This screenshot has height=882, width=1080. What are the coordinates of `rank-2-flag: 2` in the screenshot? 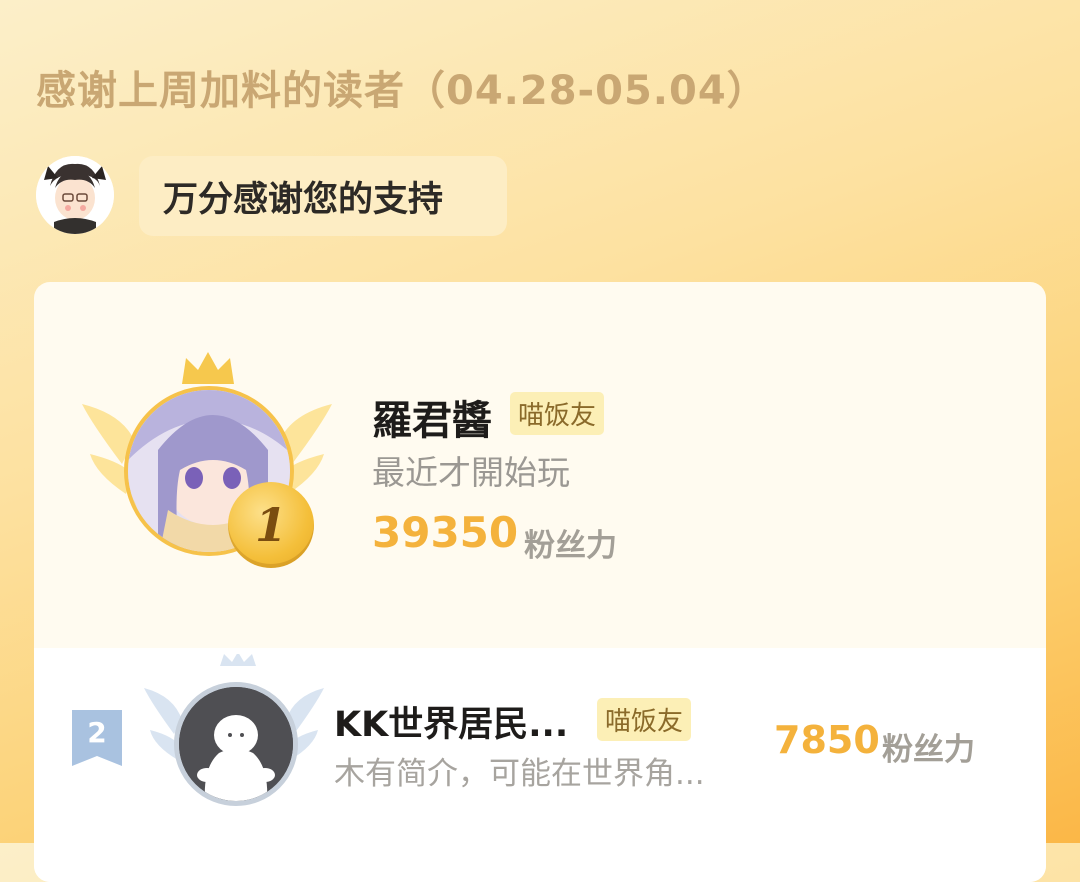 It's located at (97, 738).